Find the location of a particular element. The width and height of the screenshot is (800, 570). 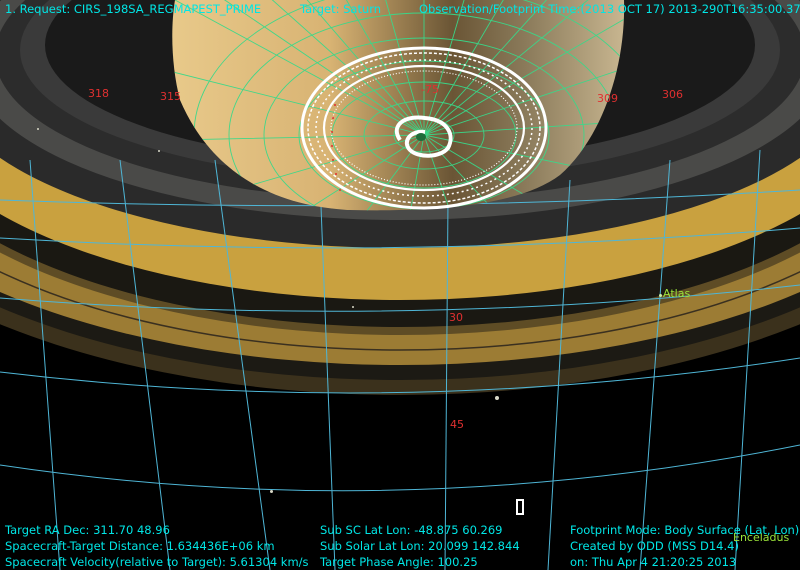

footprint-marker is located at coordinates (520, 507).